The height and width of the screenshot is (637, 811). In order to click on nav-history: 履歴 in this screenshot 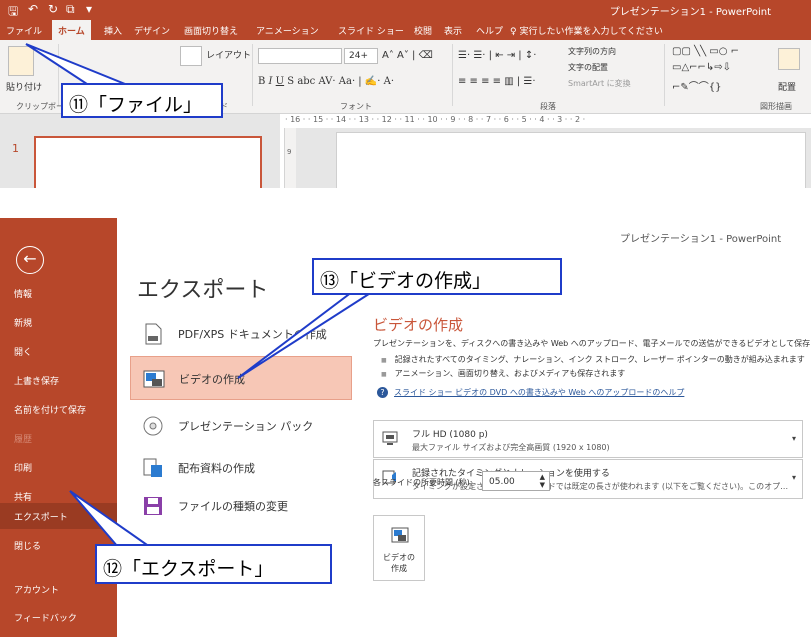, I will do `click(23, 440)`.